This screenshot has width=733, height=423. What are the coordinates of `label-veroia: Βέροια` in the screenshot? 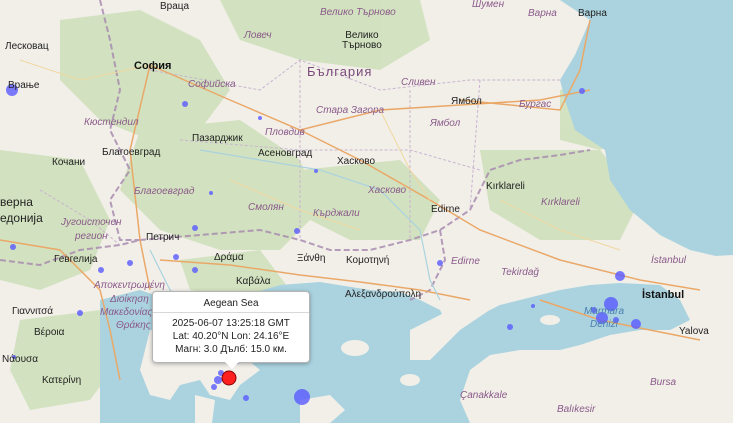 It's located at (49, 332).